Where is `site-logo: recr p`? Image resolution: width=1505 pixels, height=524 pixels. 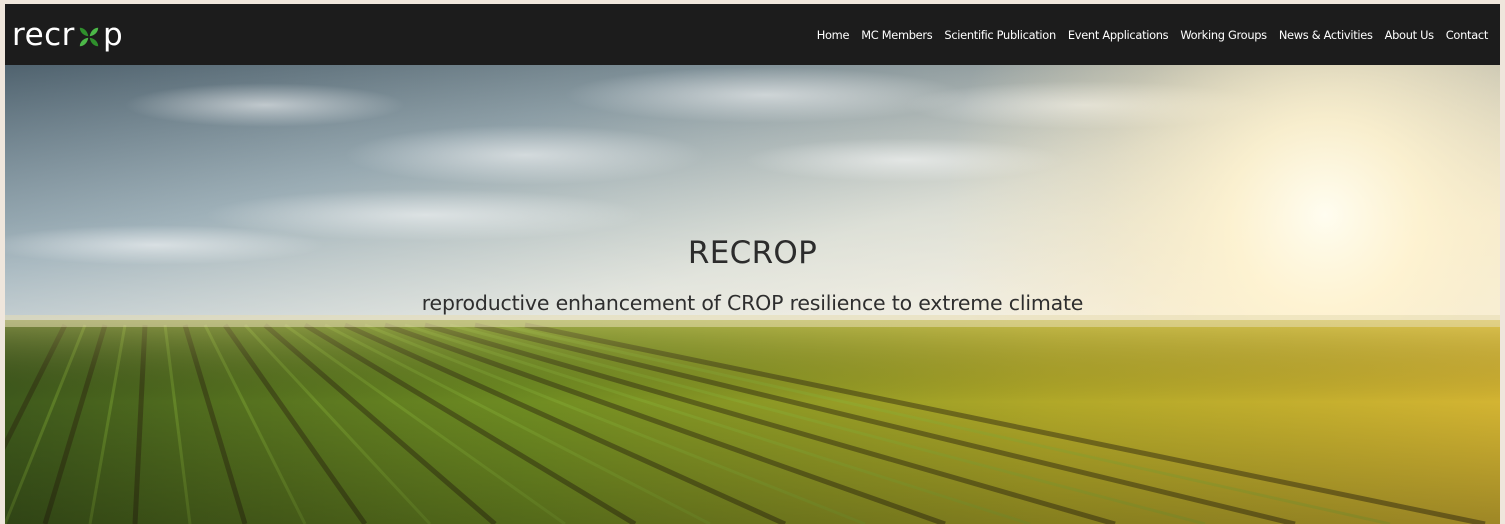 site-logo: recr p is located at coordinates (67, 35).